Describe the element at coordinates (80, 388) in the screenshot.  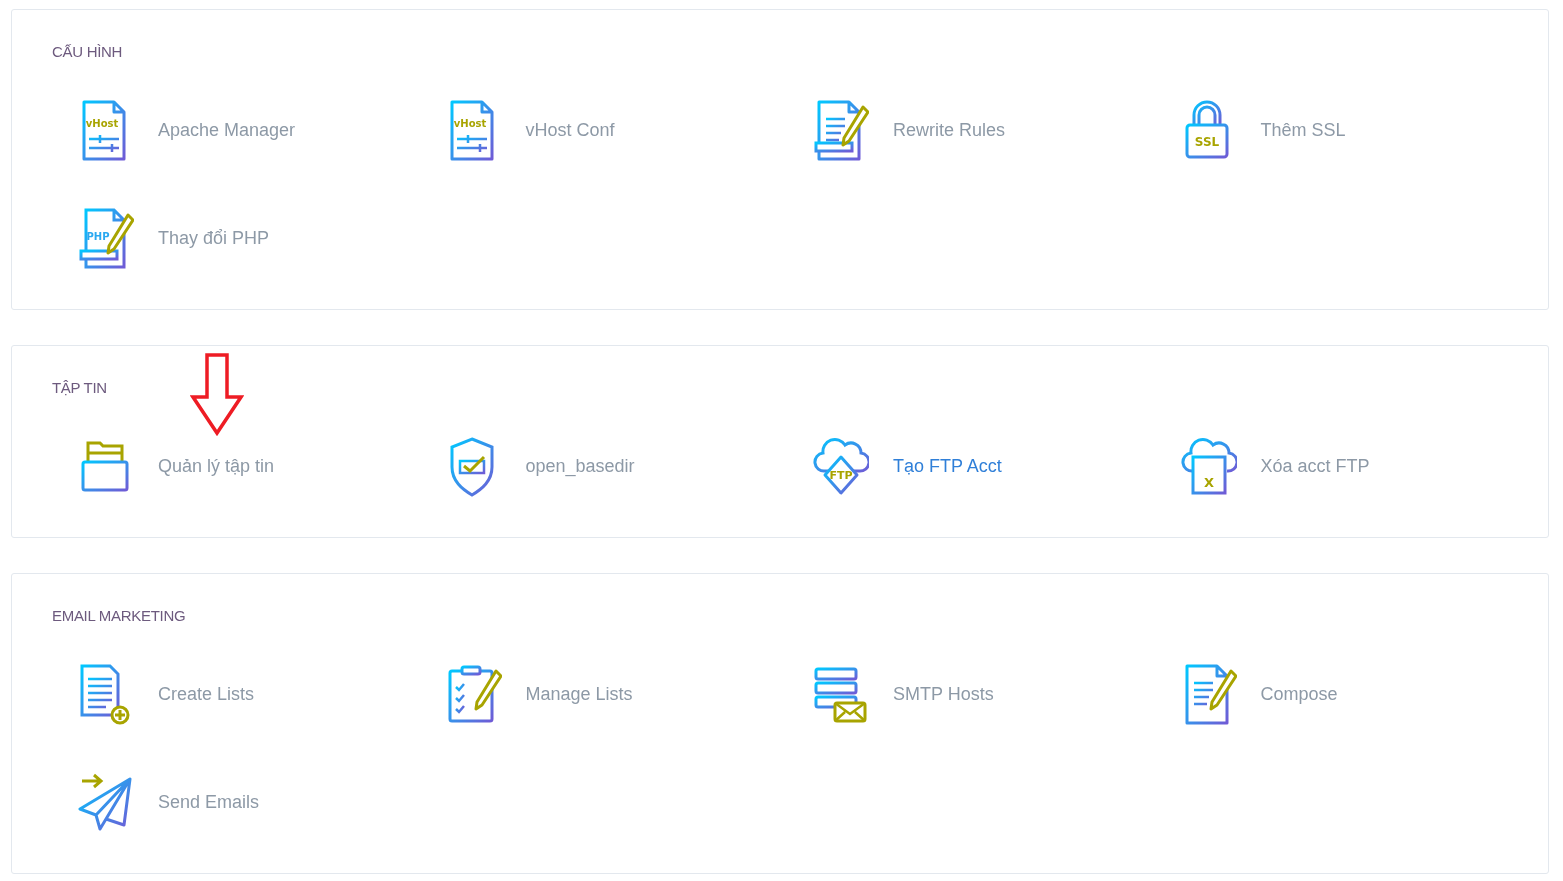
I see `section-title: TẬP TIN` at that location.